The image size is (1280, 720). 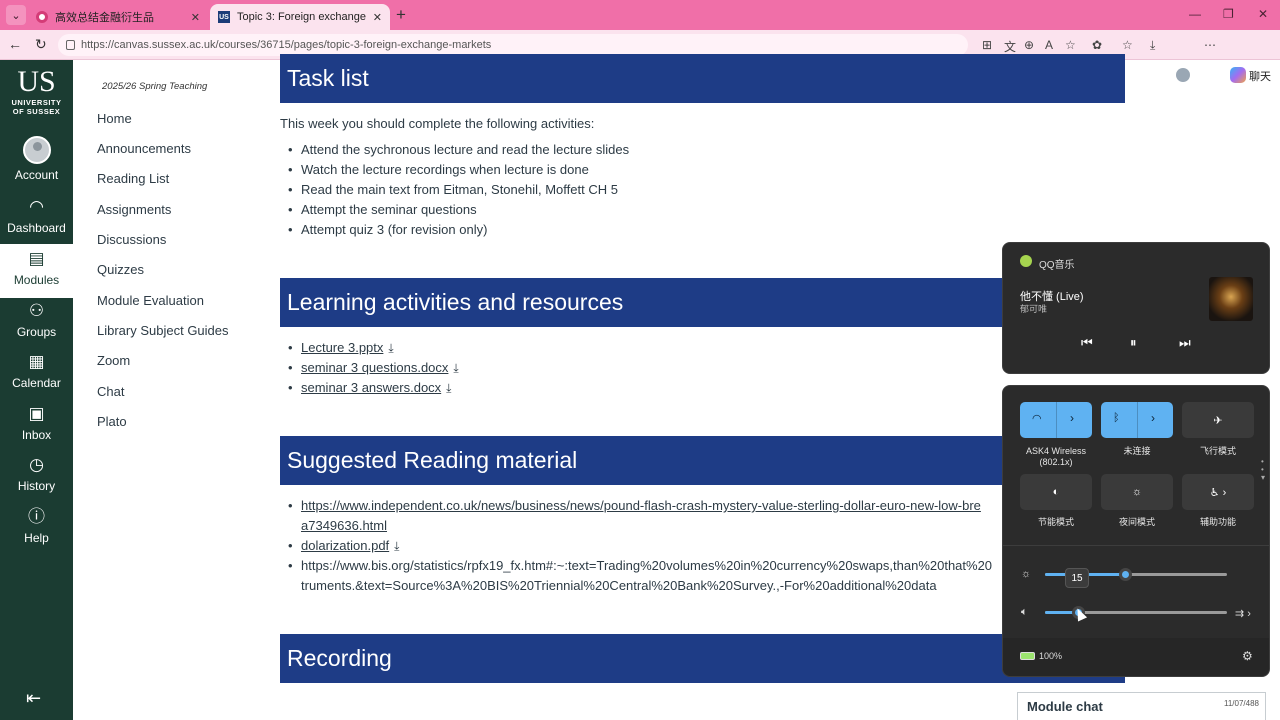 What do you see at coordinates (163, 330) in the screenshot?
I see `course-nav-library-subject-guides: Library Subject Guides` at bounding box center [163, 330].